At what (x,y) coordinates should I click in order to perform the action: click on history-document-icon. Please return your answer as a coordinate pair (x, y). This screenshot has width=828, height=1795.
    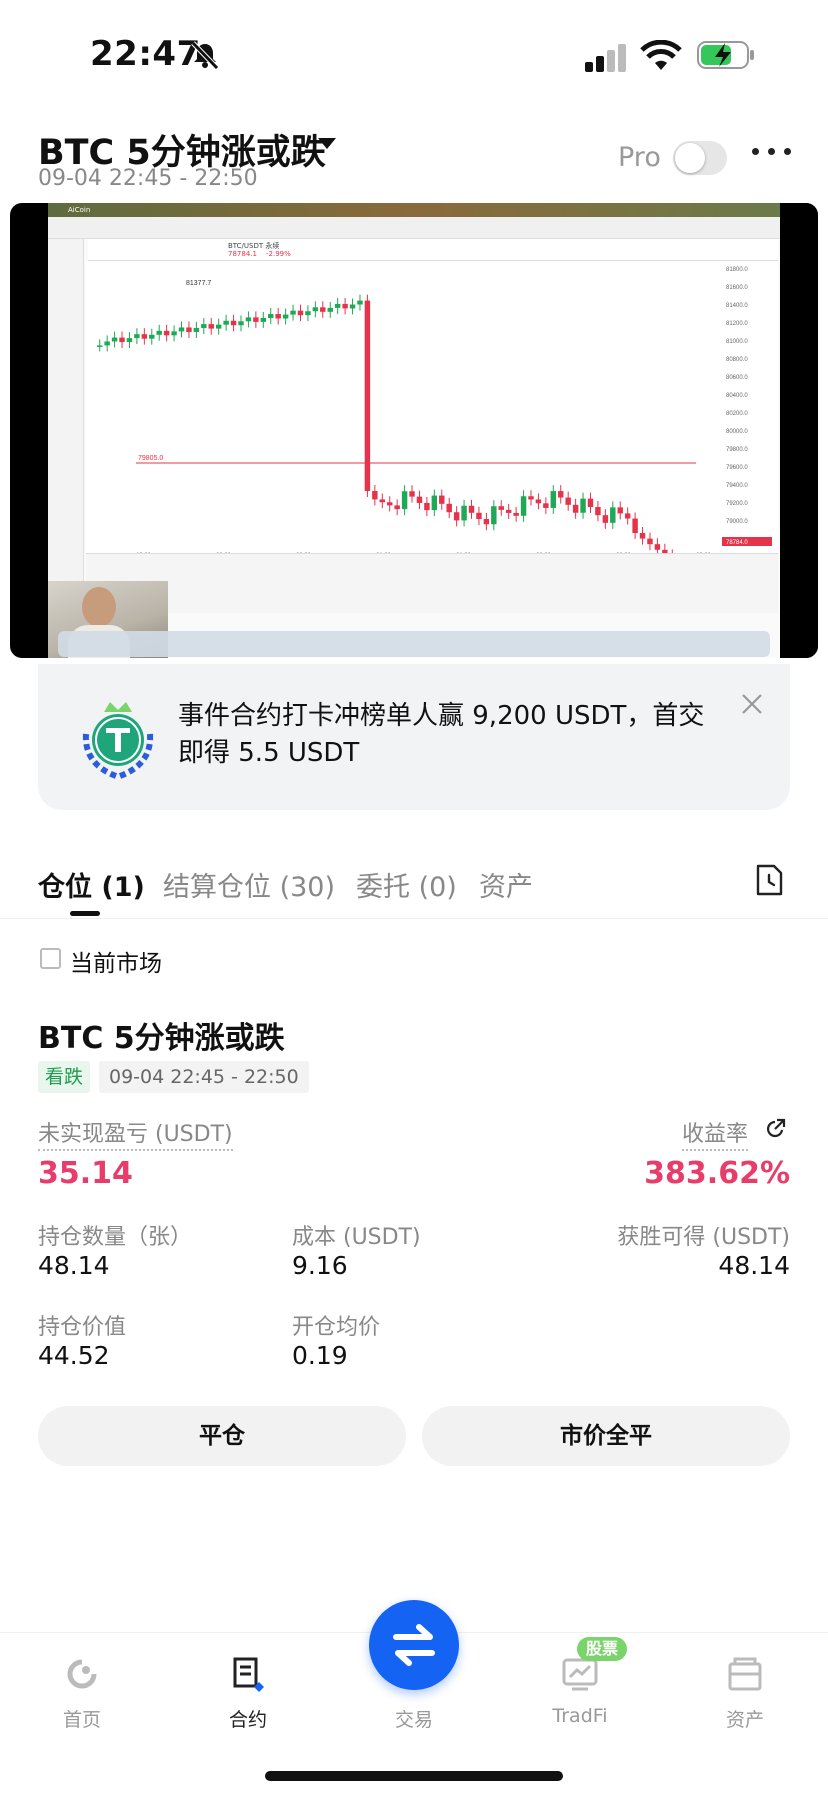
    Looking at the image, I should click on (769, 880).